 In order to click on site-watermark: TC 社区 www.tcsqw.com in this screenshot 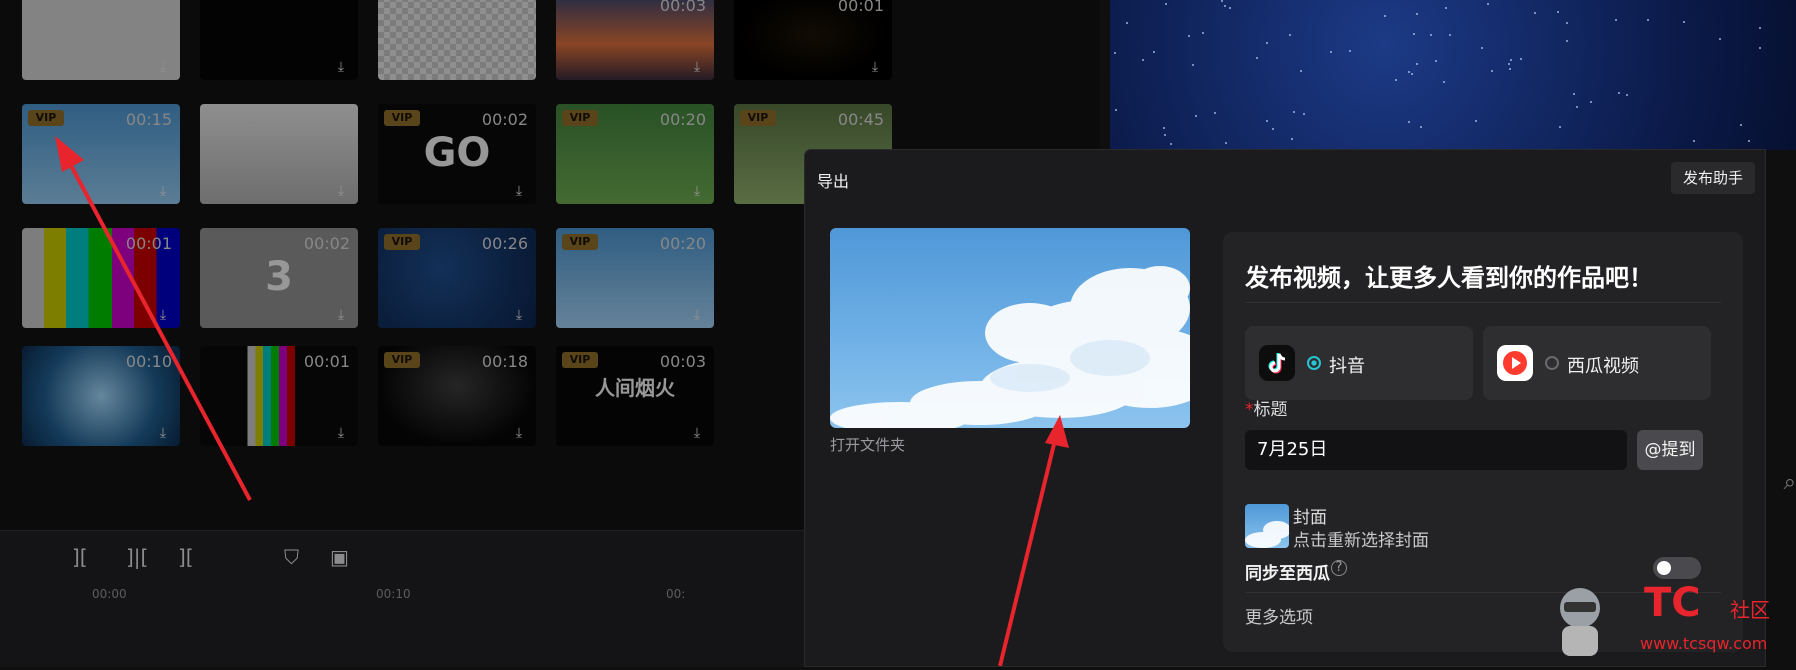, I will do `click(1668, 617)`.